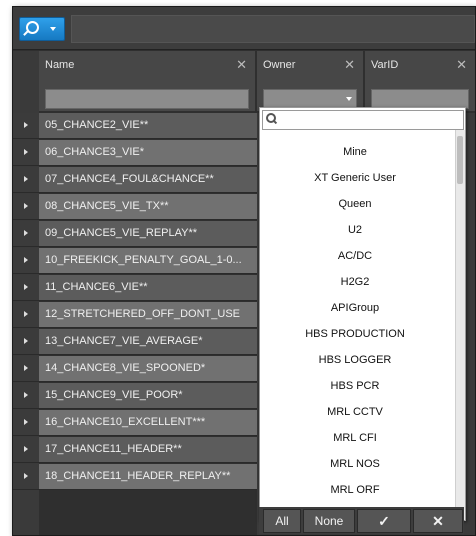 The image size is (476, 536). Describe the element at coordinates (355, 438) in the screenshot. I see `dropdown-option: MRL CFI` at that location.